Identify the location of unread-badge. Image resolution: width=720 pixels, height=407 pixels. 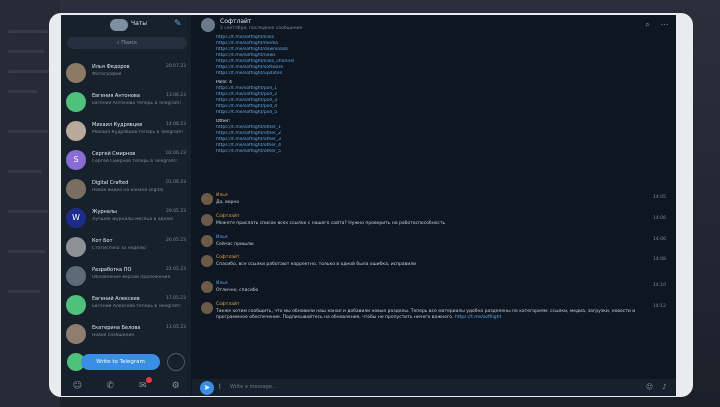
(148, 379).